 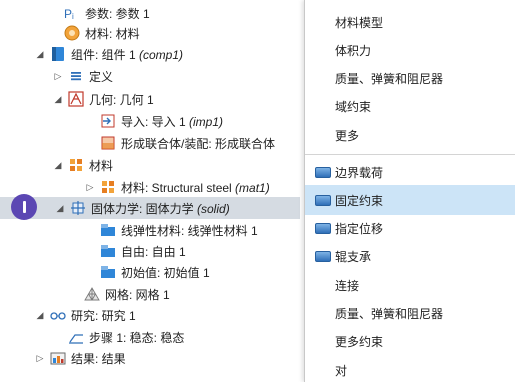 I want to click on geometry-icon, so click(x=76, y=99).